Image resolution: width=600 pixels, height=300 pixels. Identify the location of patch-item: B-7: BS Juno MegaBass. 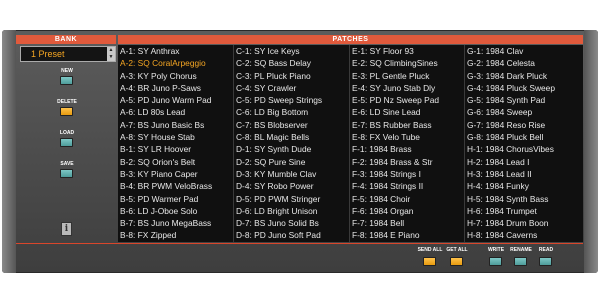
(175, 223).